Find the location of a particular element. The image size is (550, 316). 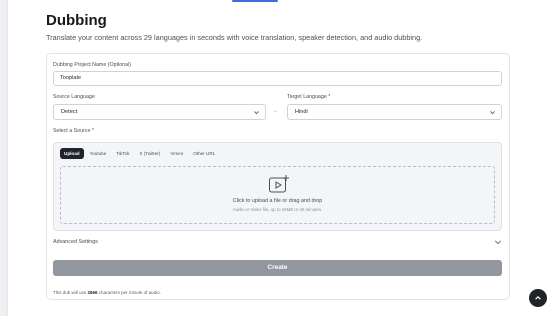

scroll-to-top-button is located at coordinates (538, 298).